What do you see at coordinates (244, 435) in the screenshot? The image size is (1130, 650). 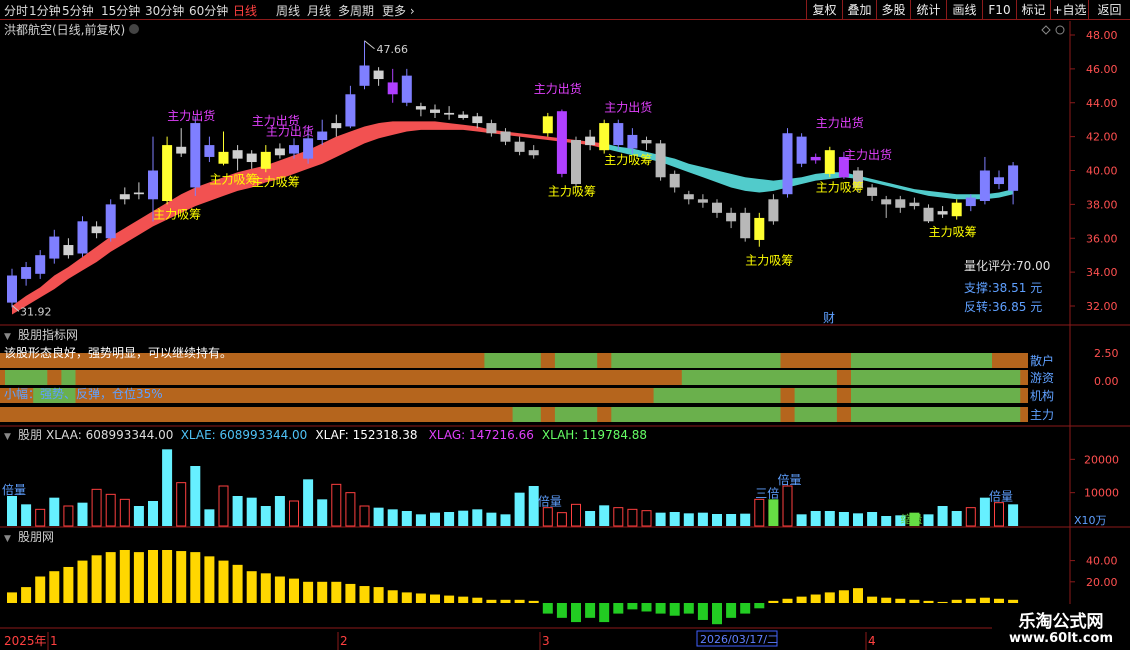 I see `volume-legend-1: XLAE: 608993344.00` at bounding box center [244, 435].